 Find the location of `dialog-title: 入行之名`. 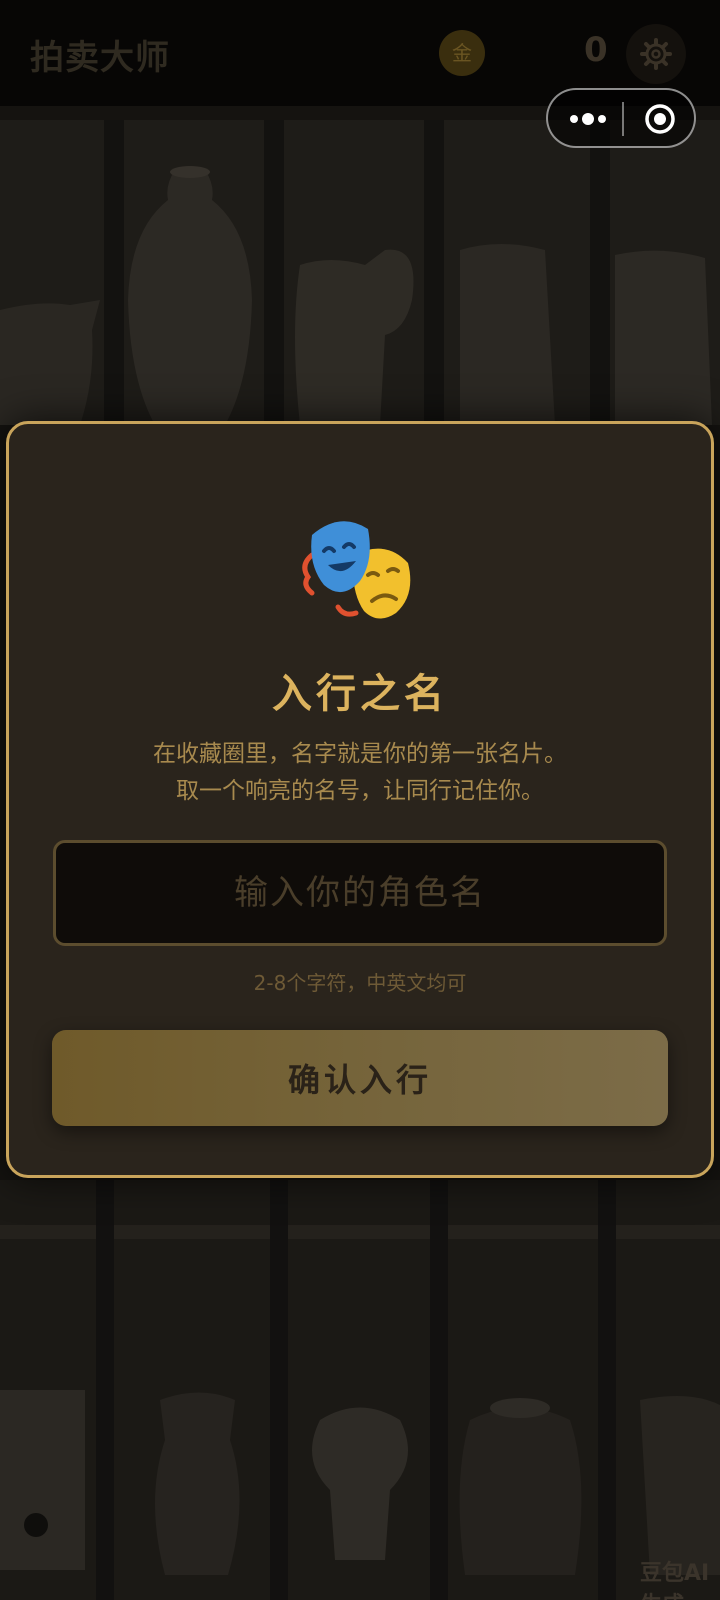

dialog-title: 入行之名 is located at coordinates (360, 693).